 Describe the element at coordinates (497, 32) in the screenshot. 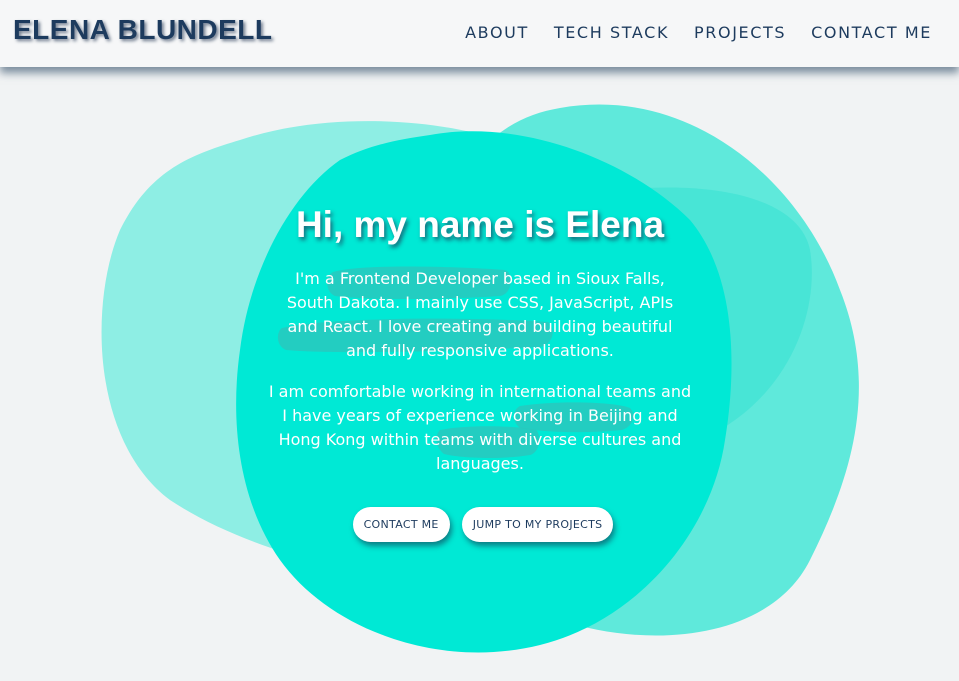

I see `nav-link-about: ABOUT` at that location.